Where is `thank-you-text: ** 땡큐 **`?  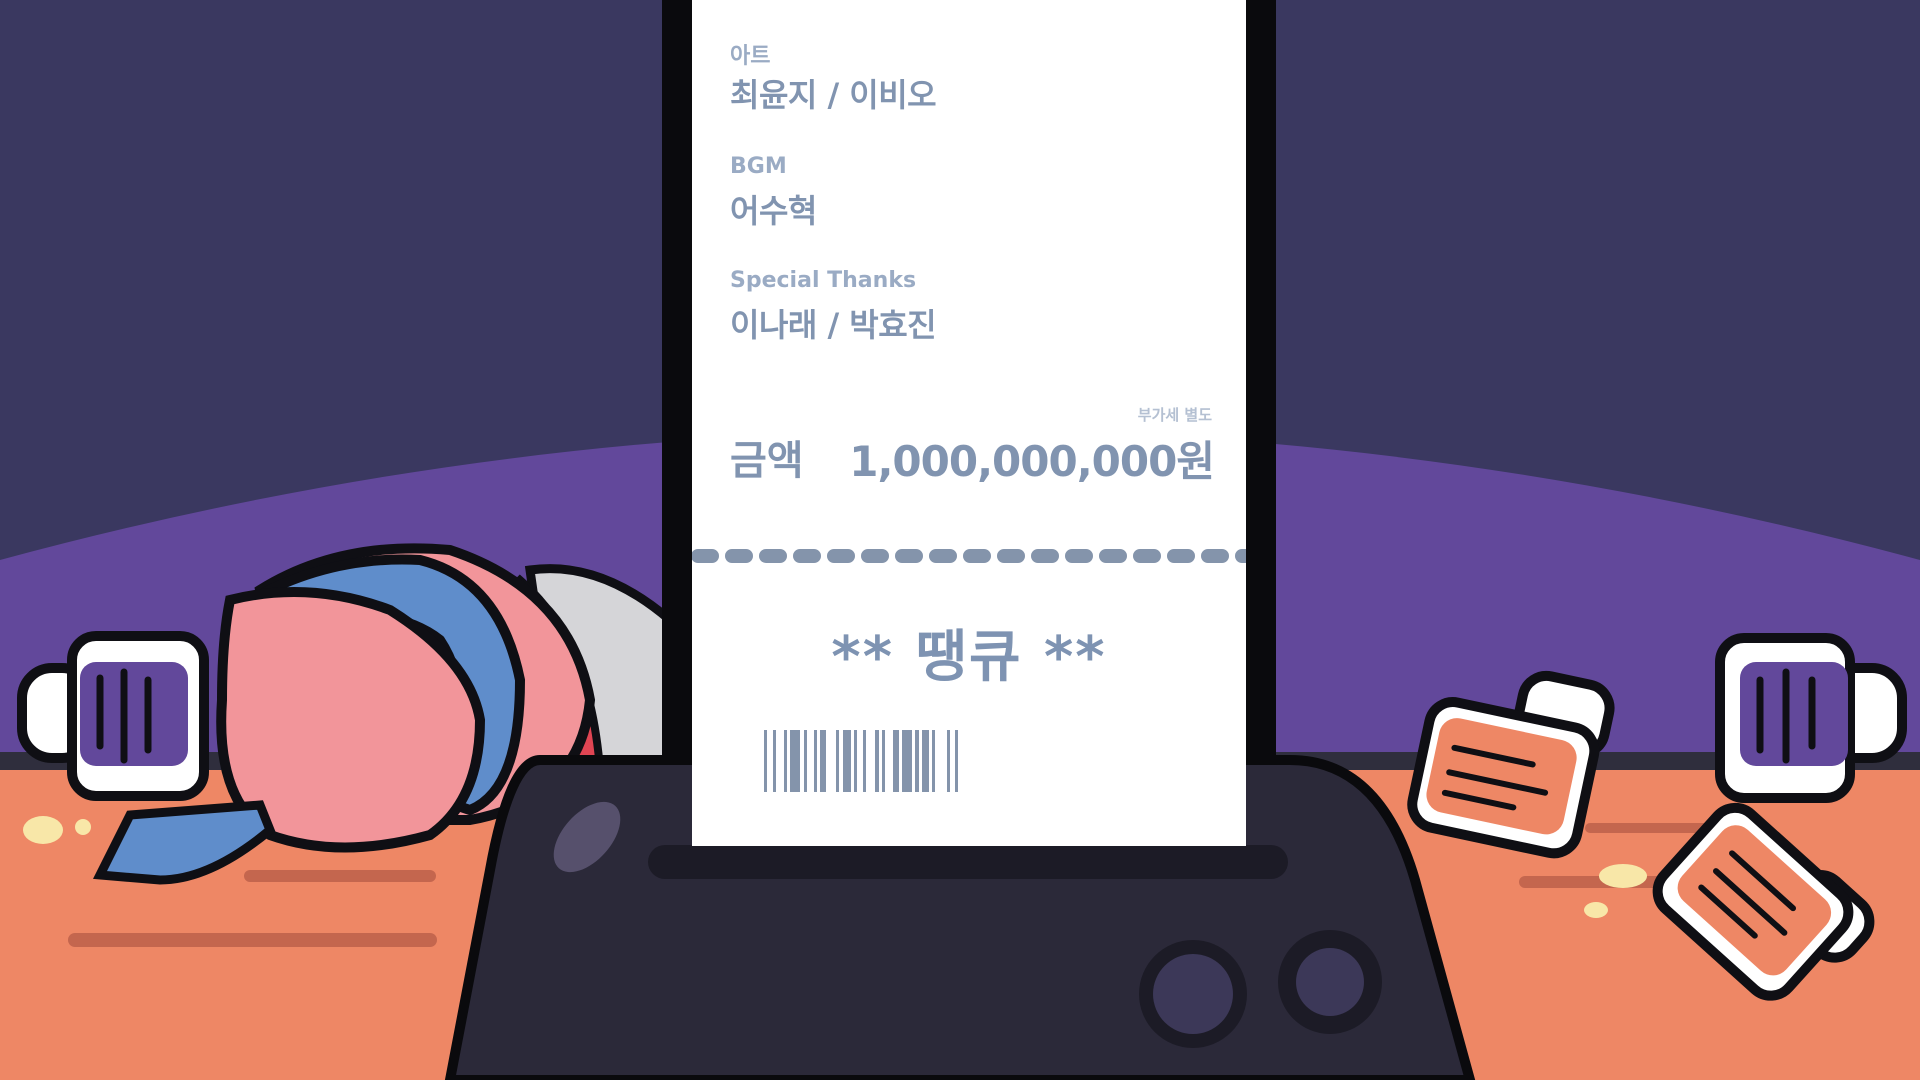 thank-you-text: ** 땡큐 ** is located at coordinates (969, 657).